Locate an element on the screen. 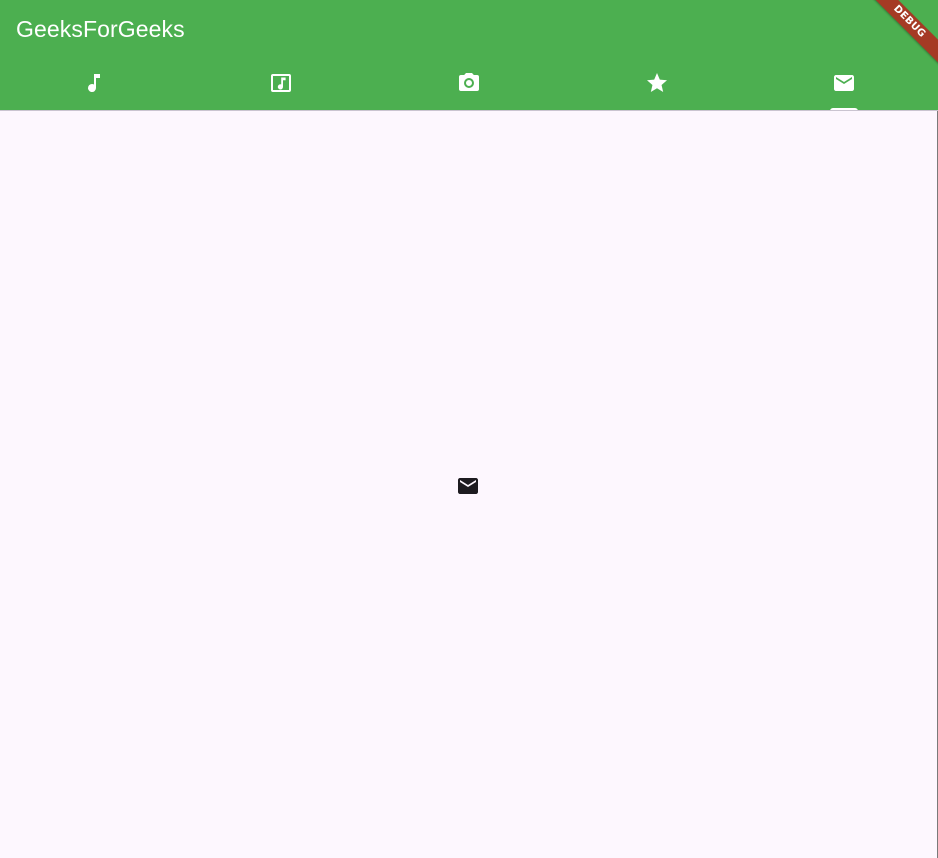  tab-star is located at coordinates (657, 84).